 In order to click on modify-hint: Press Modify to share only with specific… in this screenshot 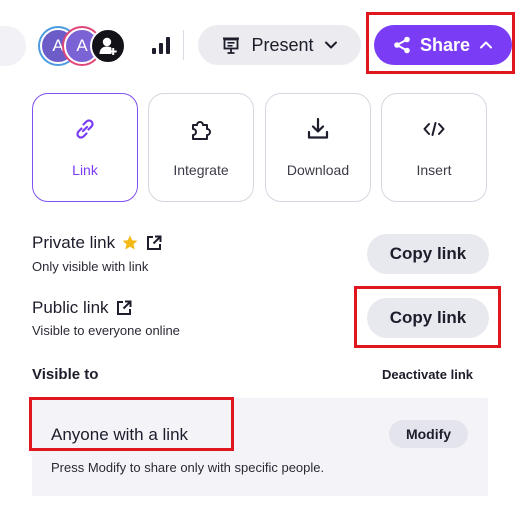, I will do `click(188, 467)`.